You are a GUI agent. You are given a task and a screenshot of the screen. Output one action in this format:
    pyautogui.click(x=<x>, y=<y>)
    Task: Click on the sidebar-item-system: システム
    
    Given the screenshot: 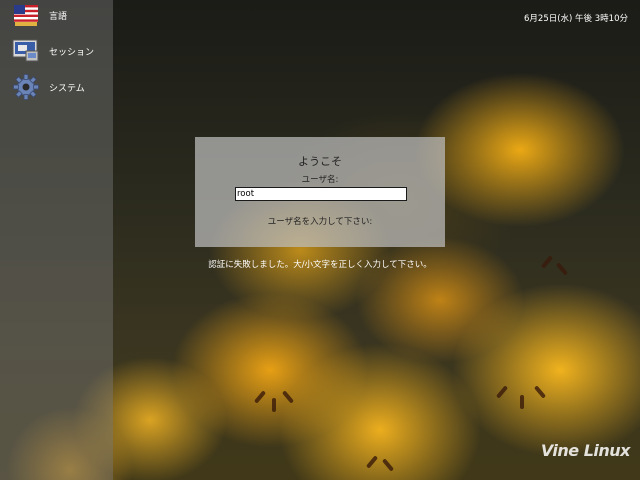 What is the action you would take?
    pyautogui.click(x=62, y=87)
    